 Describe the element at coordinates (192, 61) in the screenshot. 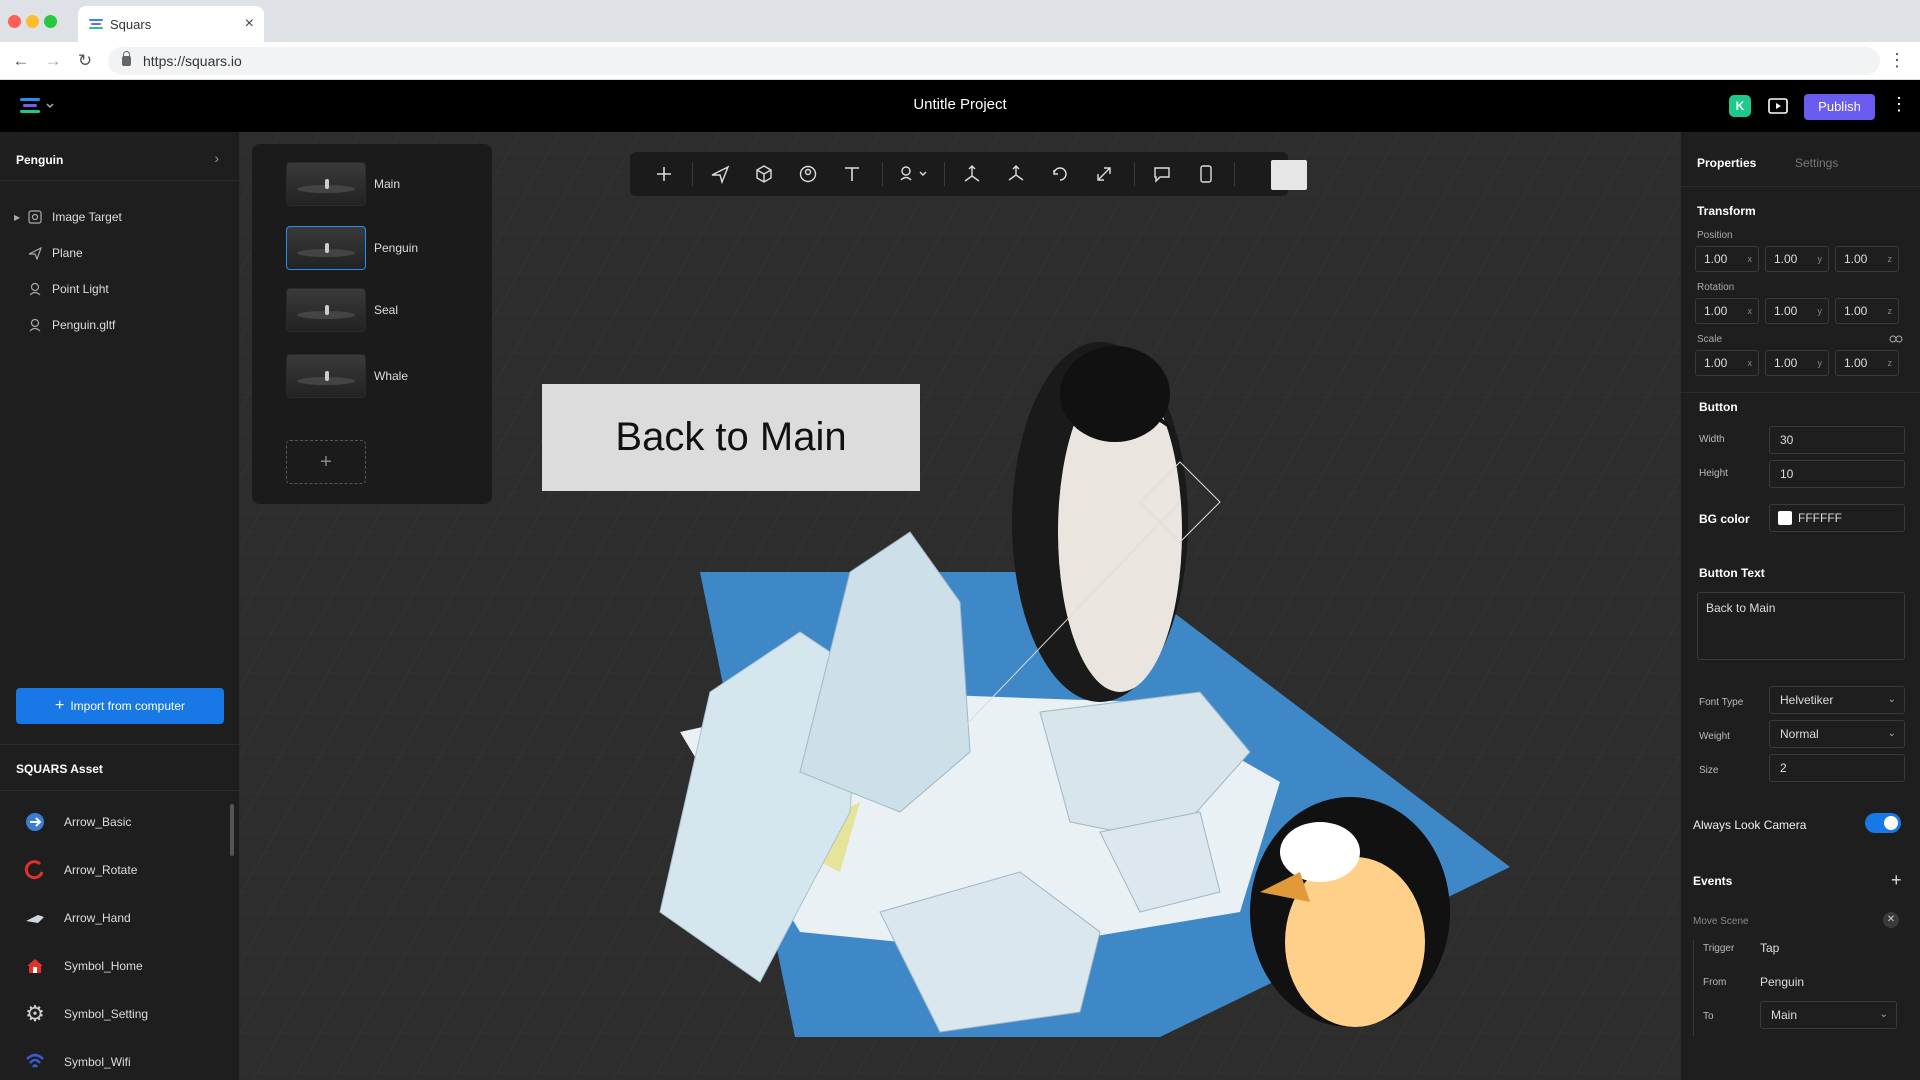

I see `url-text: https://squars.io` at that location.